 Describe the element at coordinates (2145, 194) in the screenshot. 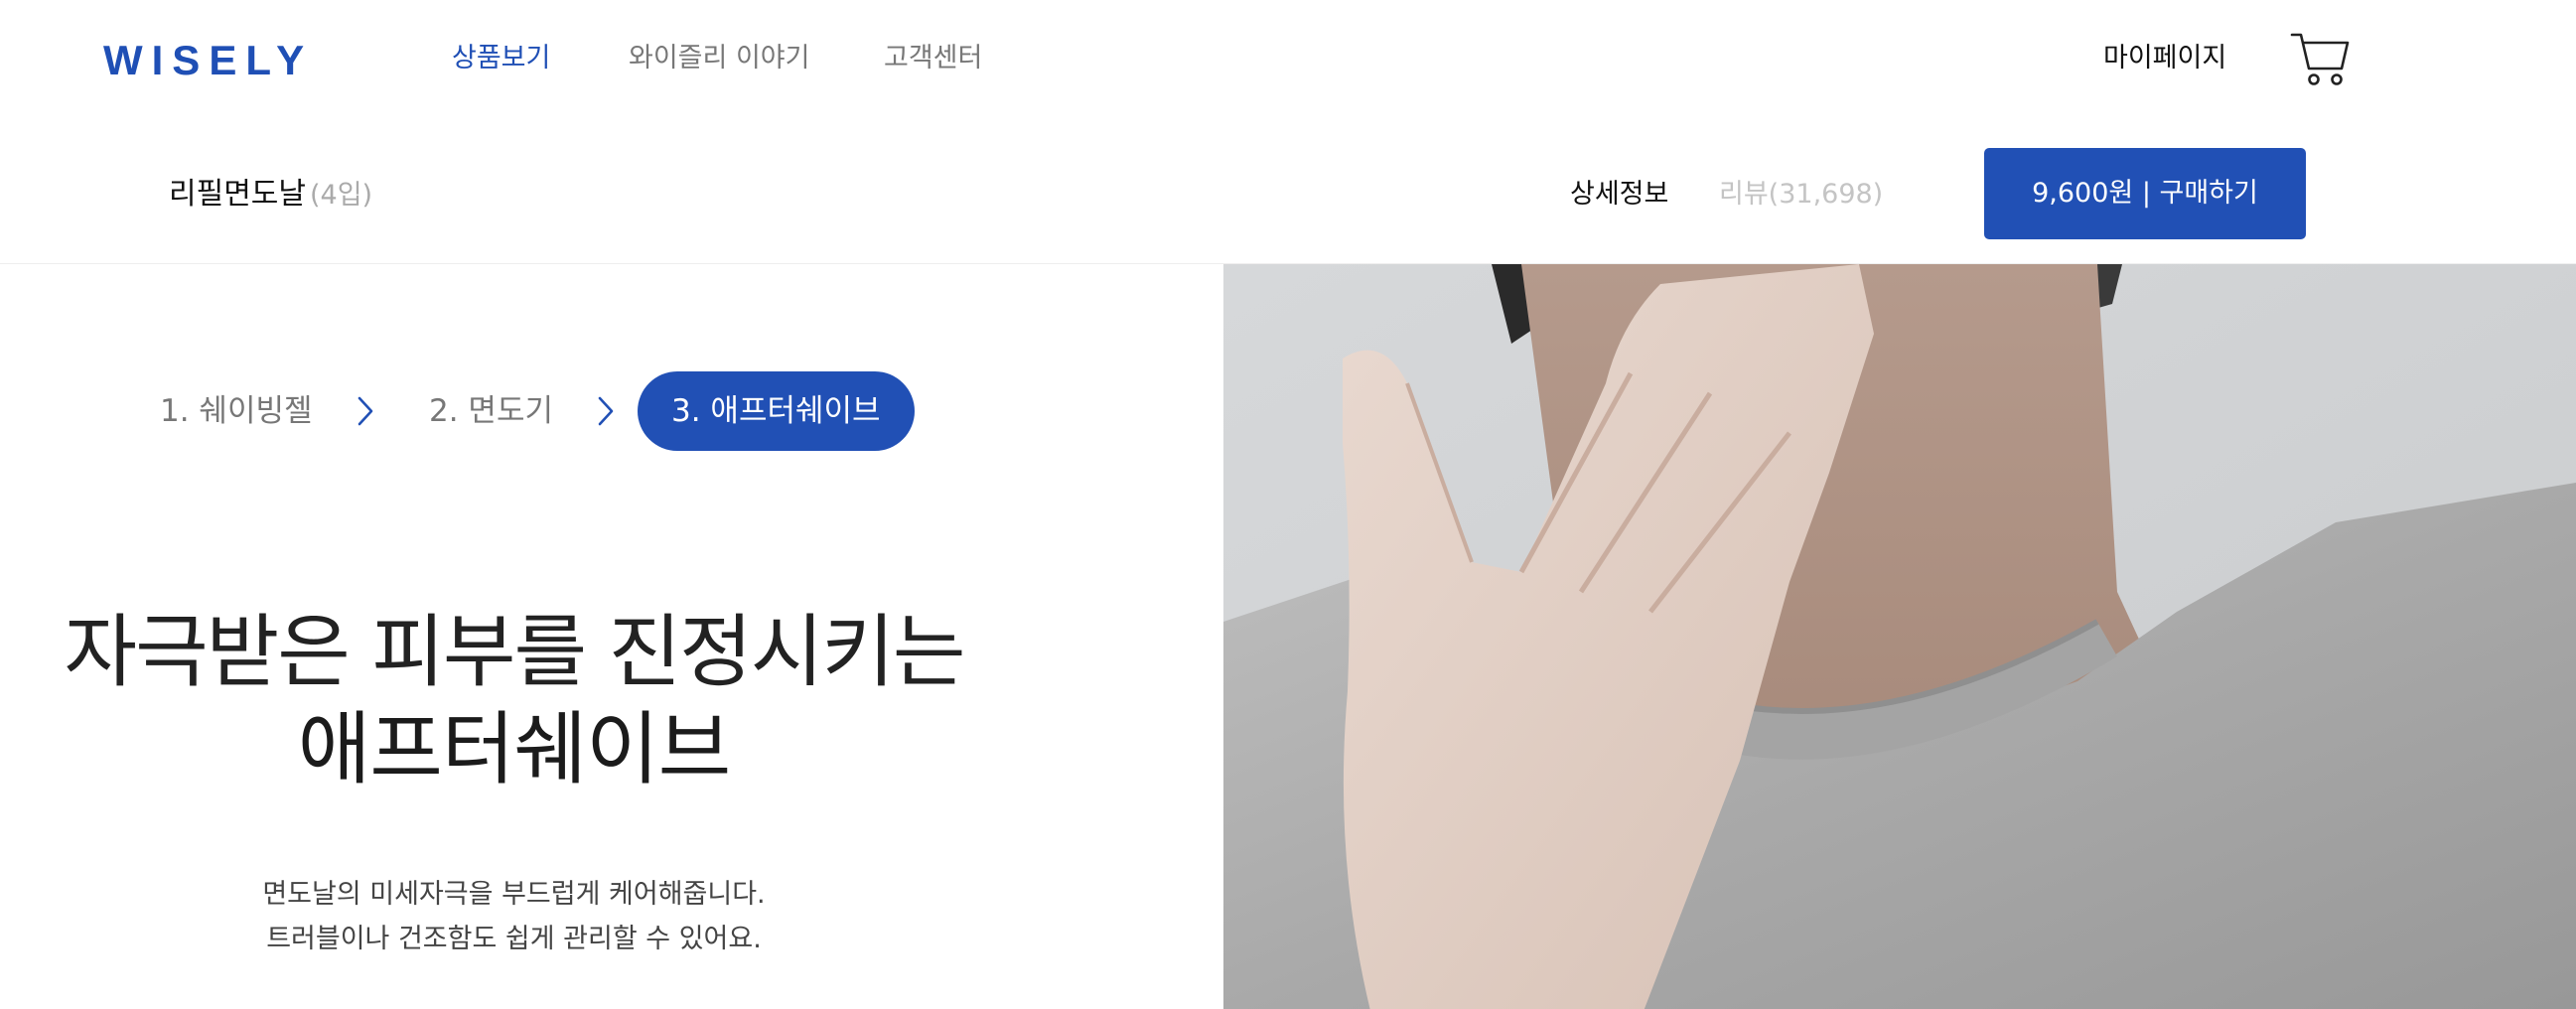

I see `buy-button: 9,600원 | 구매하기` at that location.